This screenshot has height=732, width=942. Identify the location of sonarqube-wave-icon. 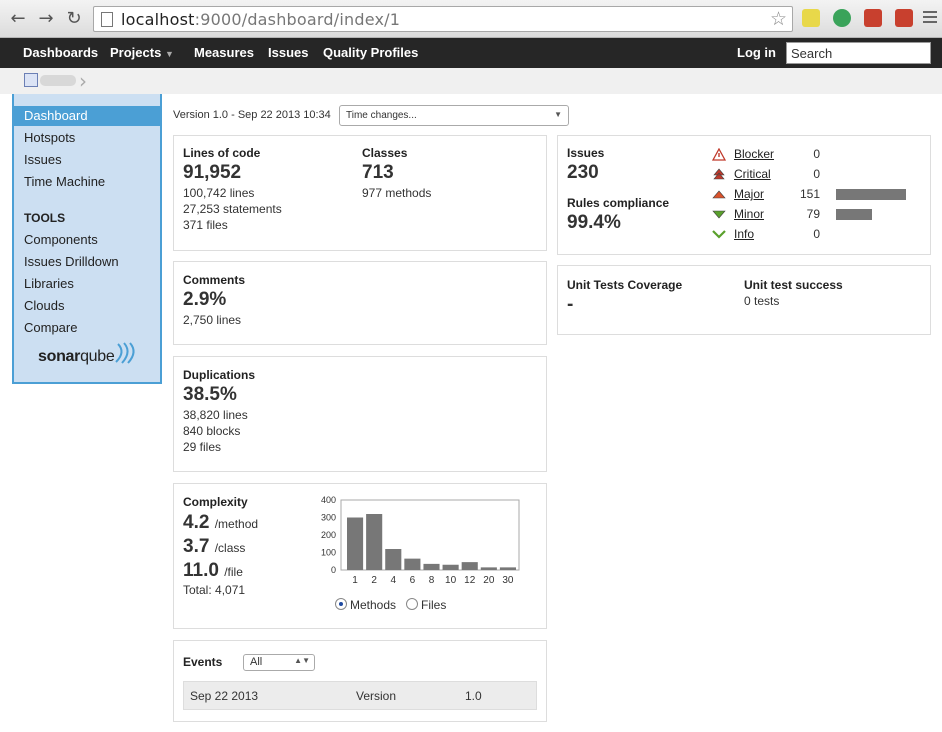
(125, 353).